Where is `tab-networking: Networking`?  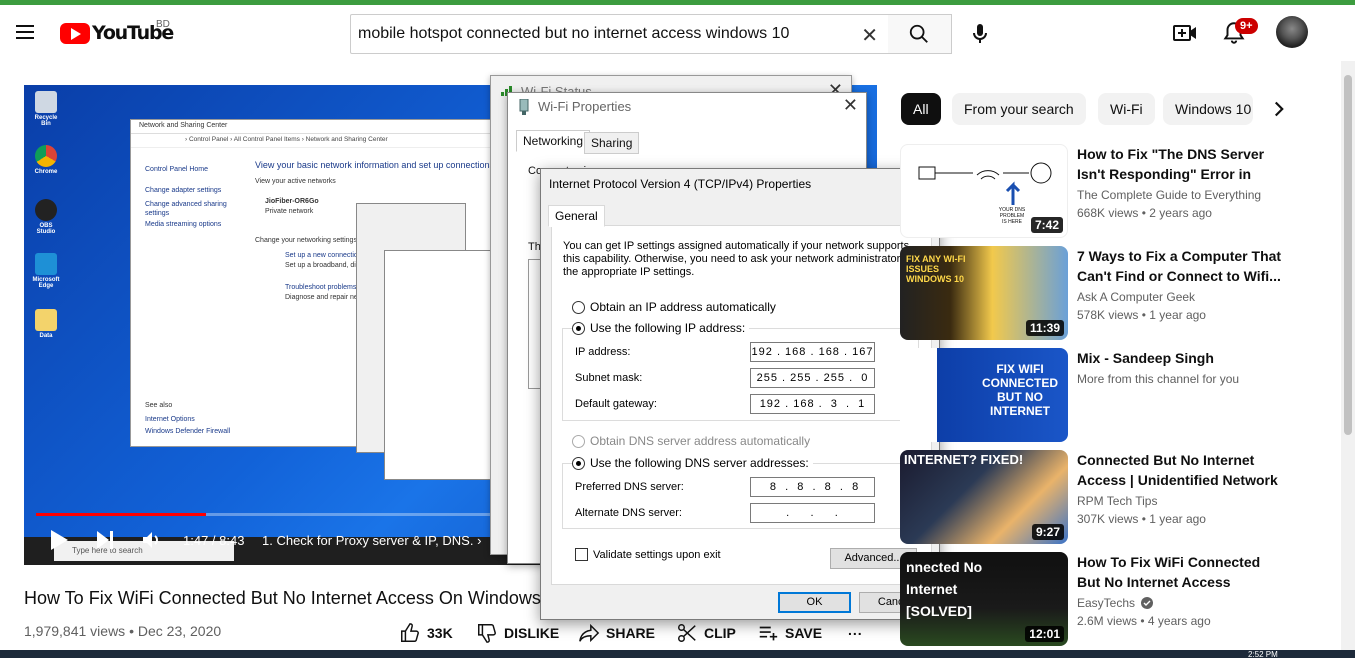 tab-networking: Networking is located at coordinates (553, 141).